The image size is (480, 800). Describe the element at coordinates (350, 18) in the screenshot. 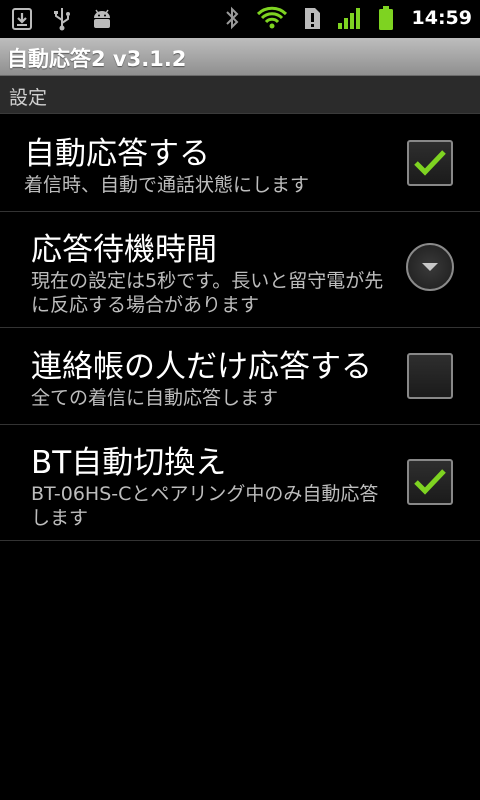

I see `signal-icon` at that location.